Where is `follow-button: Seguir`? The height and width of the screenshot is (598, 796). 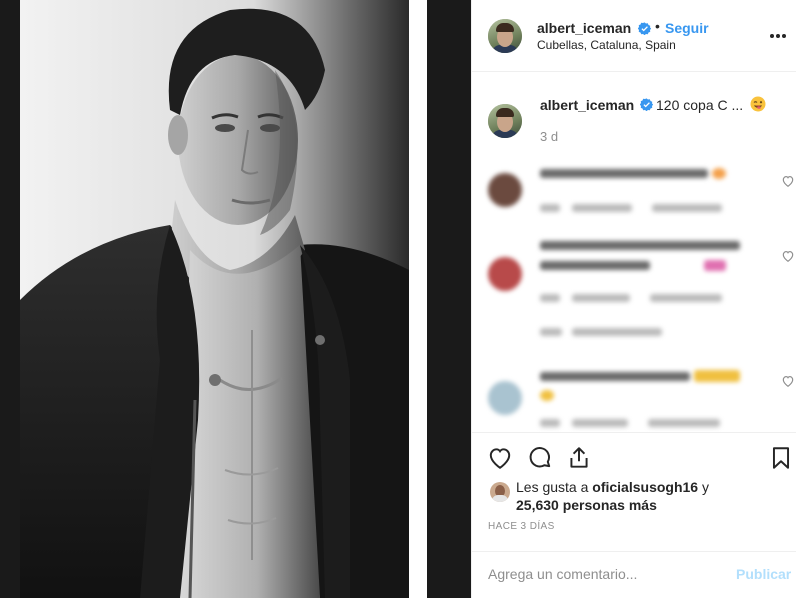 follow-button: Seguir is located at coordinates (687, 28).